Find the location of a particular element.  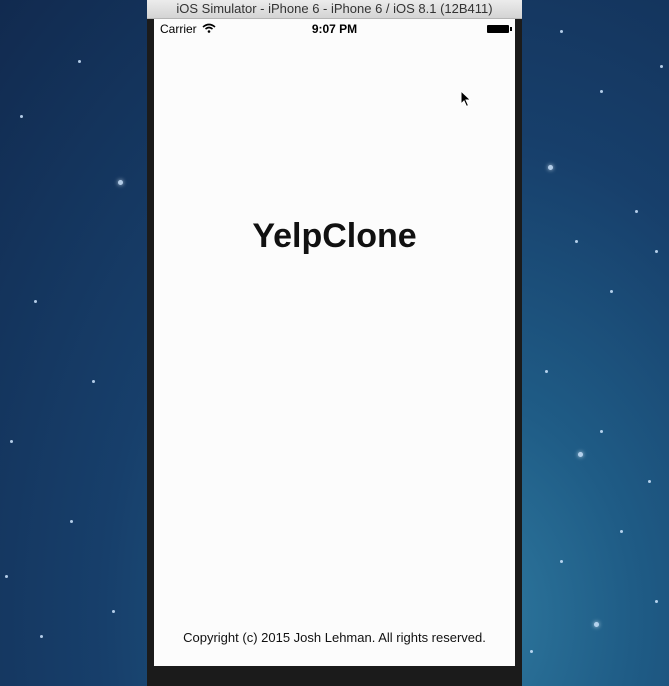

app-title: YelpClone is located at coordinates (334, 236).